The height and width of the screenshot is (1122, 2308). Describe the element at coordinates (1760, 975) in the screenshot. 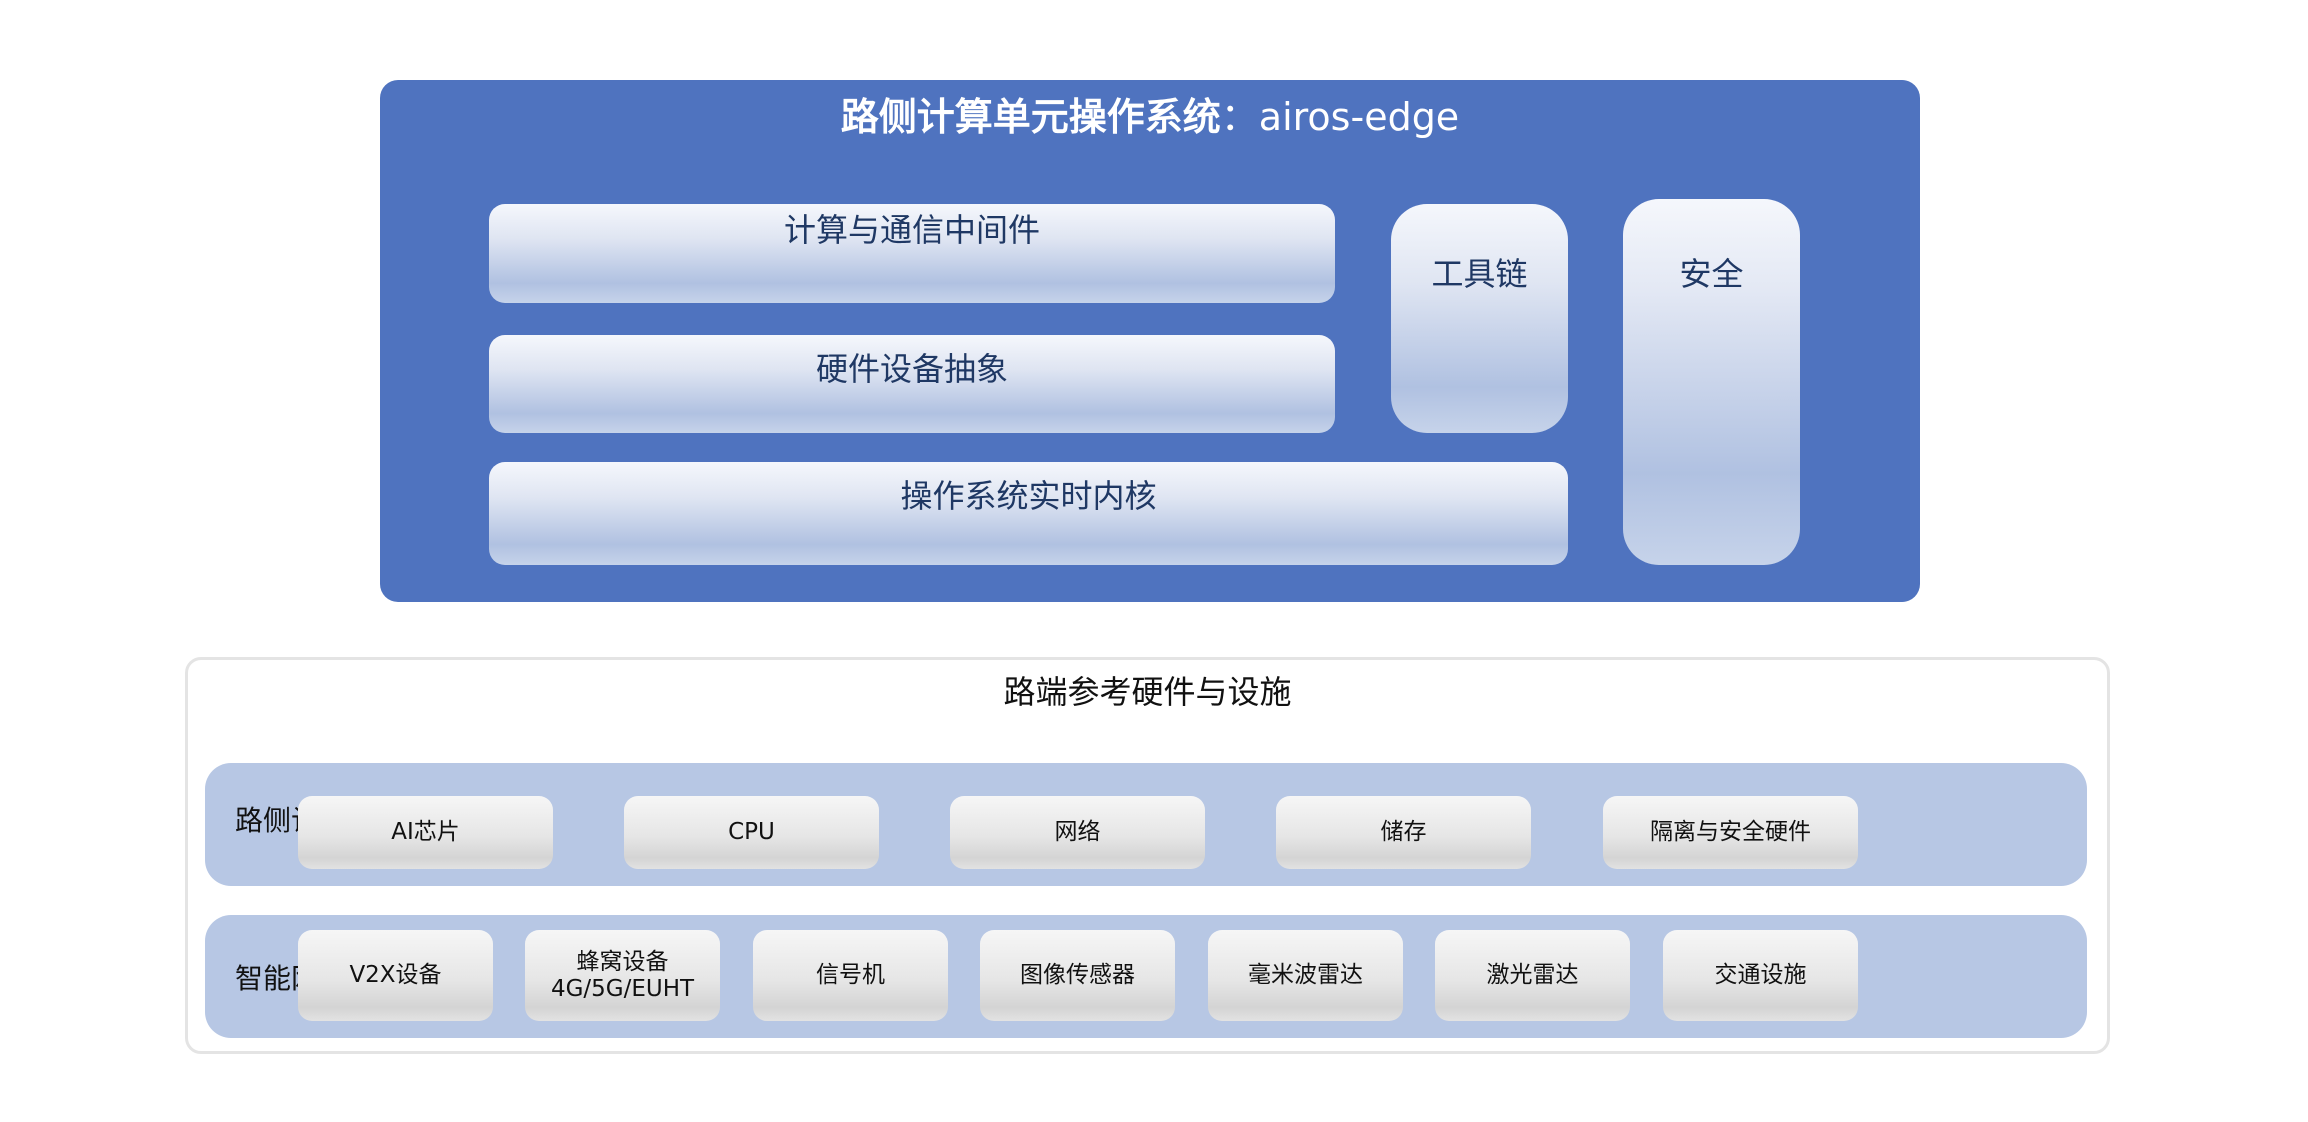

I see `chip-traffic-facilities: 交通设施` at that location.